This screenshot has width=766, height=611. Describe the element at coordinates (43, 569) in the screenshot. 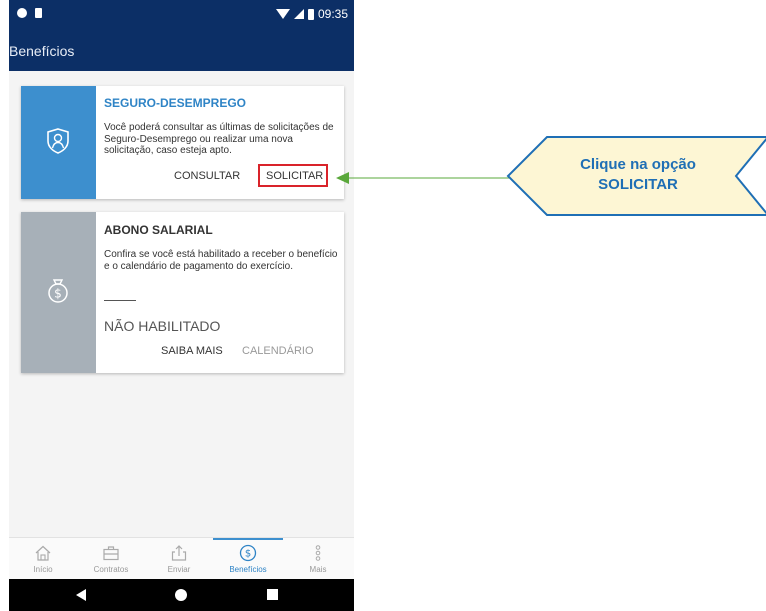

I see `nav-label: Início` at that location.